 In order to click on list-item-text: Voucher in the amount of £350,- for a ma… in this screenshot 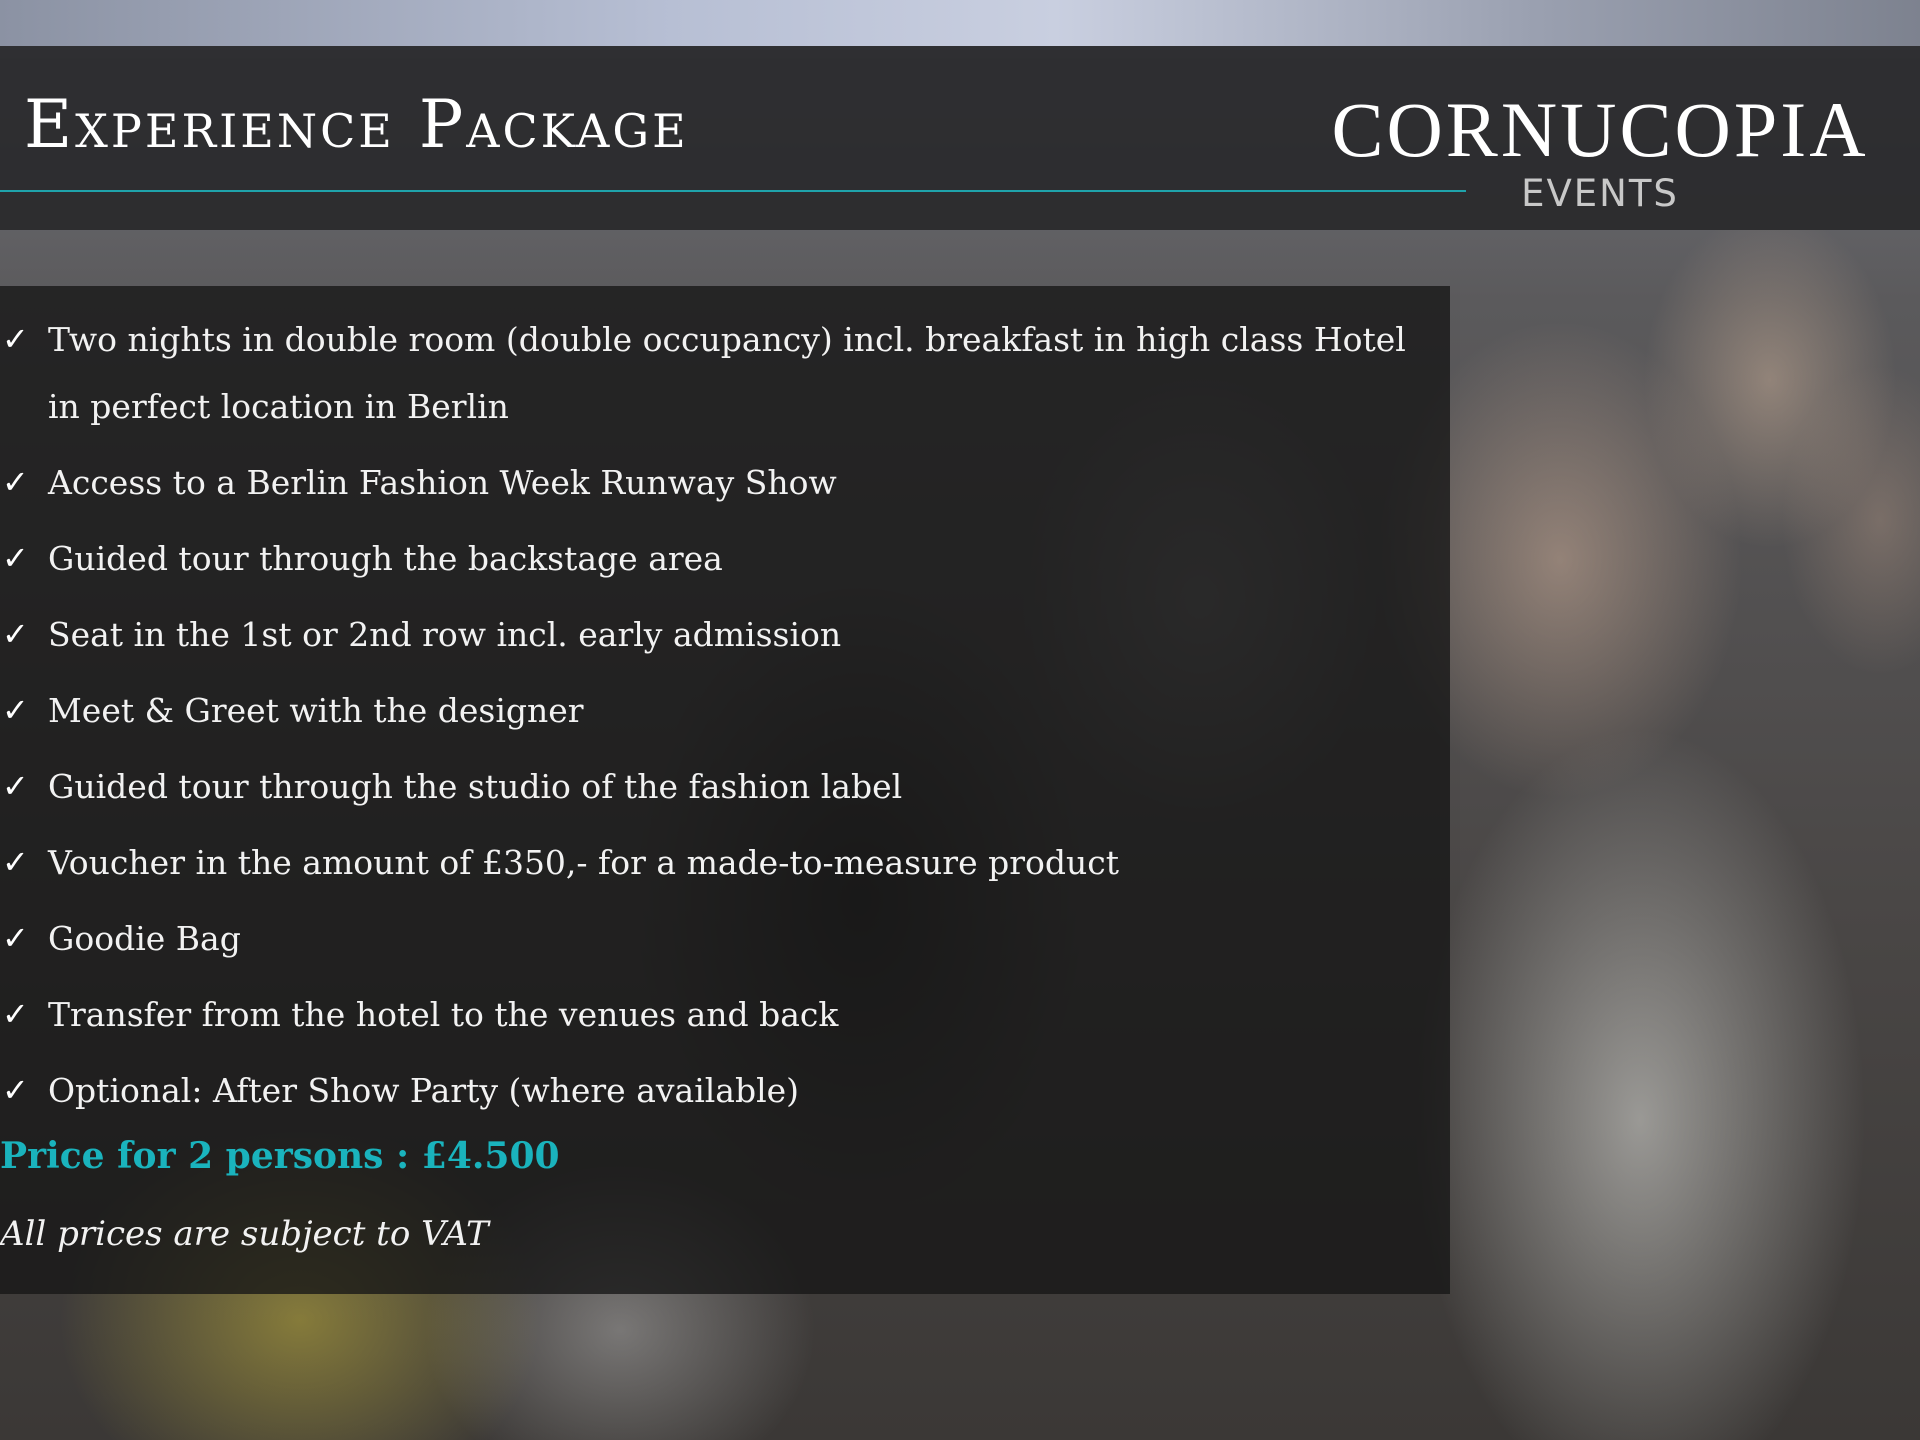, I will do `click(583, 862)`.